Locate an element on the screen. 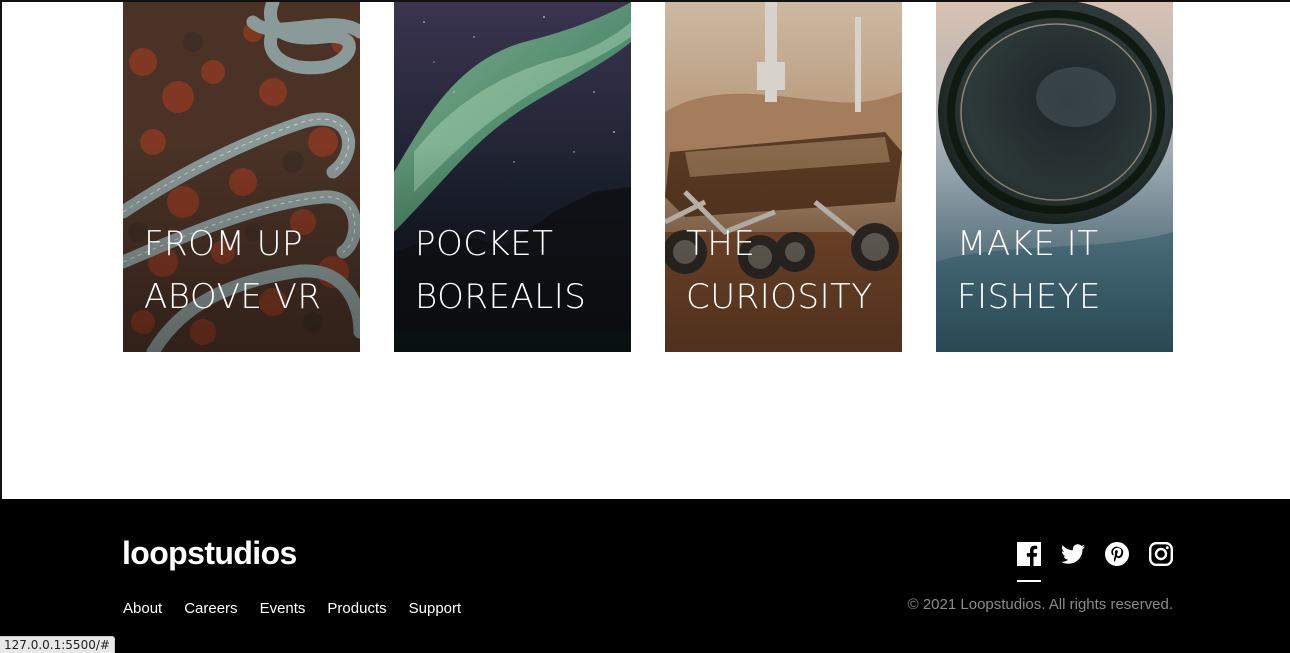  active-social-underline is located at coordinates (1029, 581).